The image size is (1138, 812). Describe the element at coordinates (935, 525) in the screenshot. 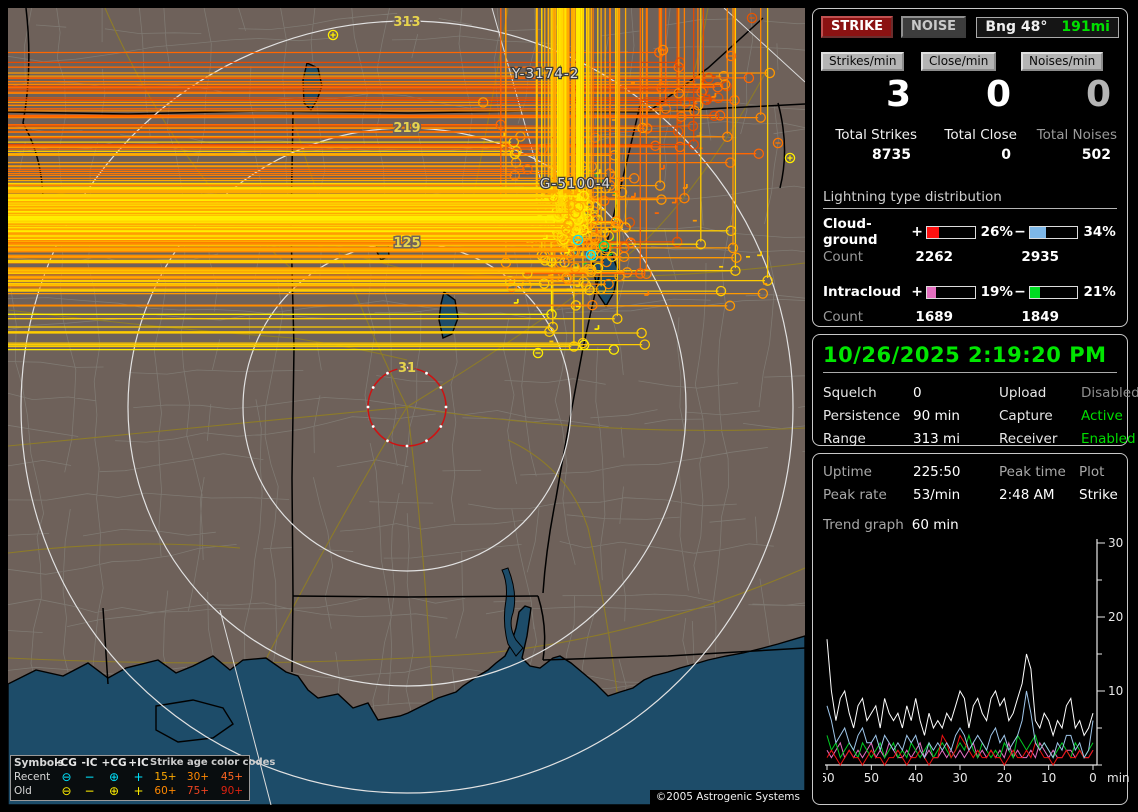

I see `trend-window-value: 60 min` at that location.